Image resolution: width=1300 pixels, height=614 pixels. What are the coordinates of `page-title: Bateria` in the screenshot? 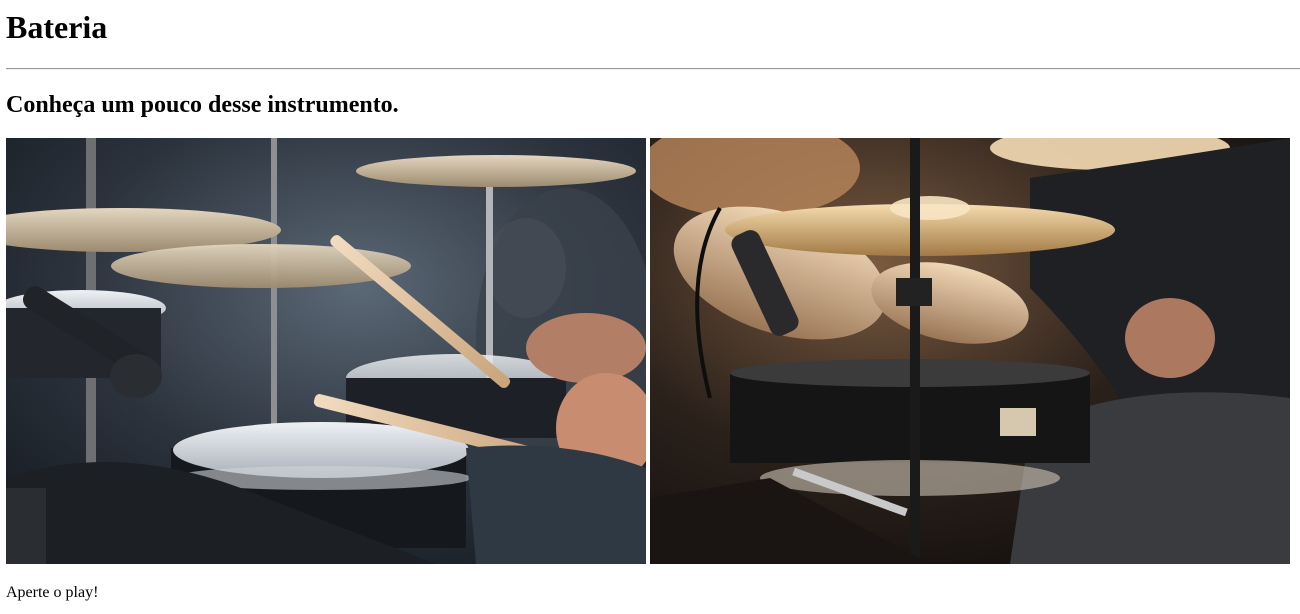 It's located at (57, 27).